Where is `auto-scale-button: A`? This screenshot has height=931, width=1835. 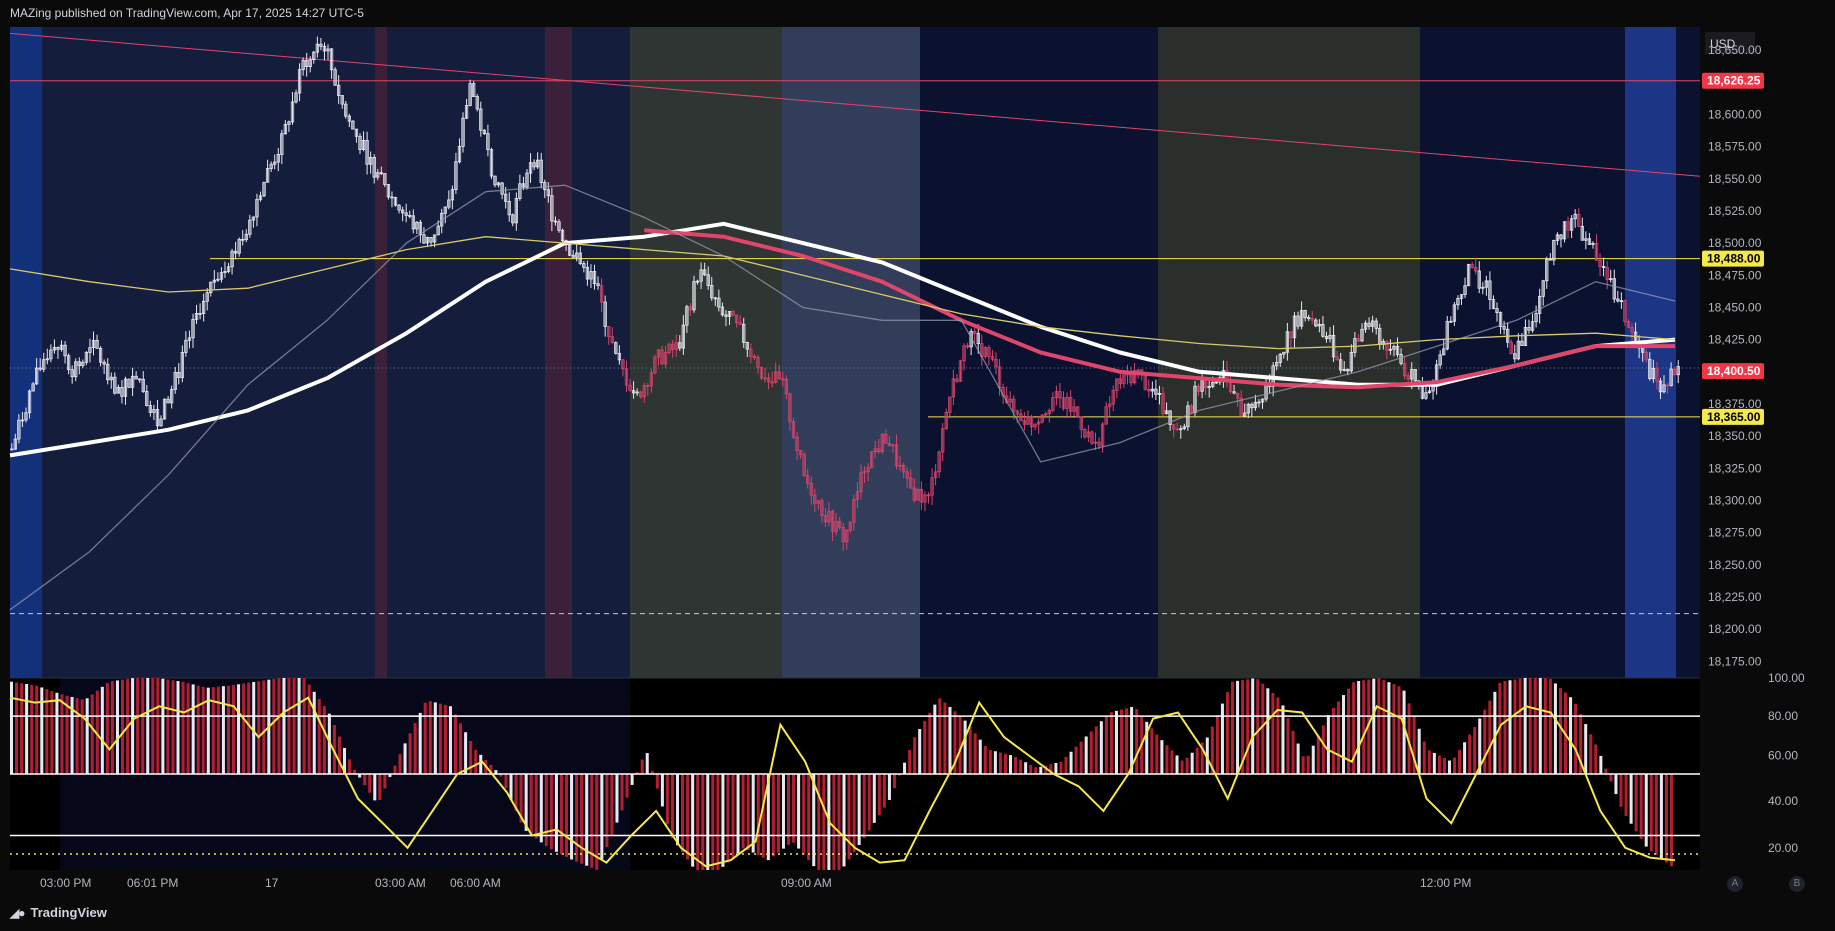
auto-scale-button: A is located at coordinates (1735, 884).